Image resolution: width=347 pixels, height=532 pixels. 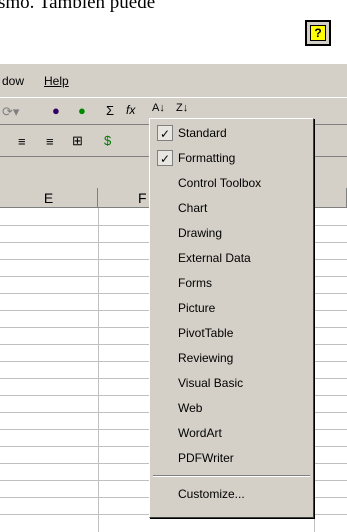 I want to click on menu-item-formatting: ✓ Formatting, so click(x=231, y=158).